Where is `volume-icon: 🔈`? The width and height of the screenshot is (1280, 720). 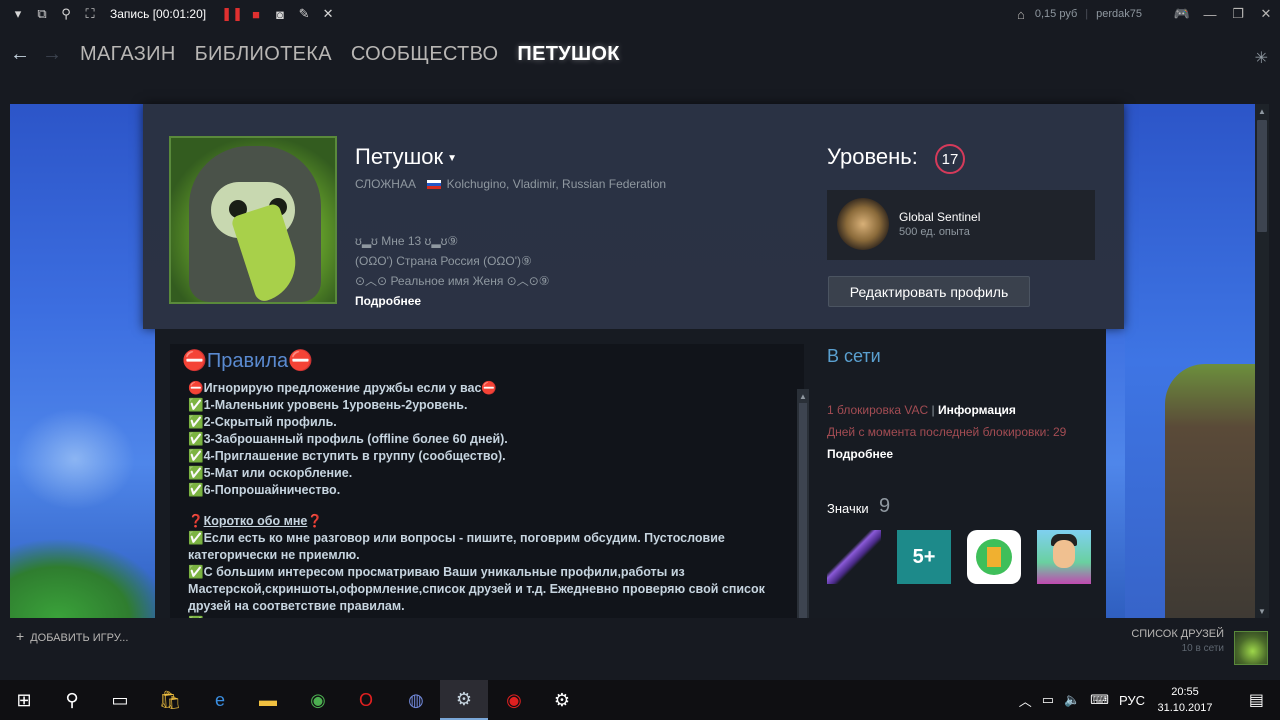 volume-icon: 🔈 is located at coordinates (1072, 700).